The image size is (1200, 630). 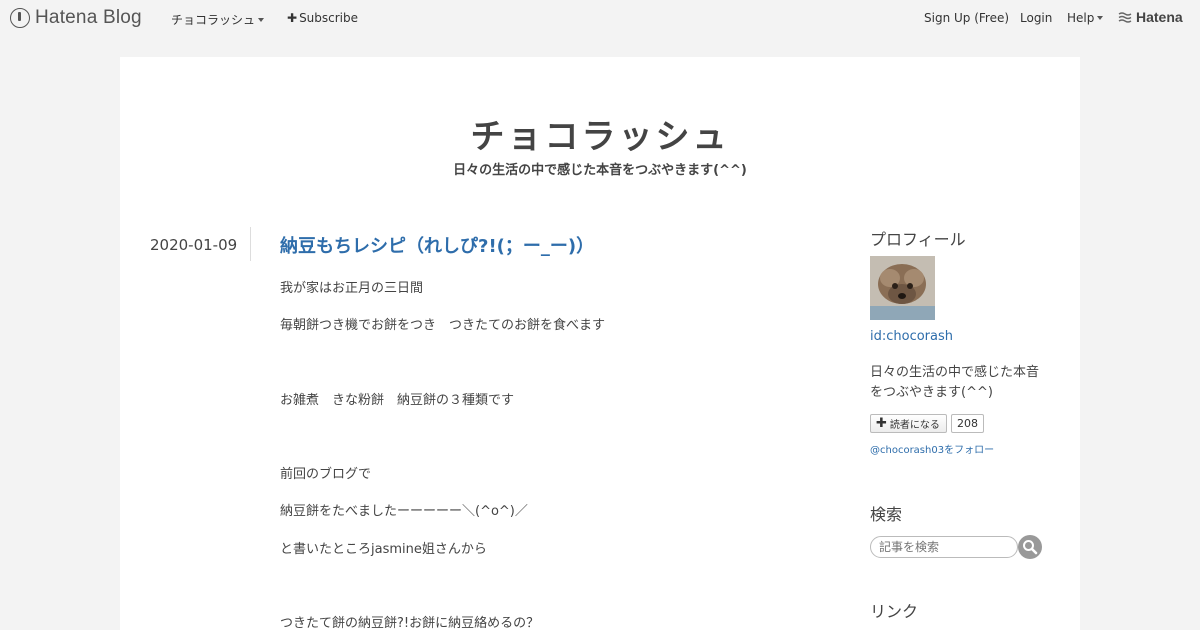 I want to click on hatena-blog-logo: Hatena Blog, so click(x=76, y=18).